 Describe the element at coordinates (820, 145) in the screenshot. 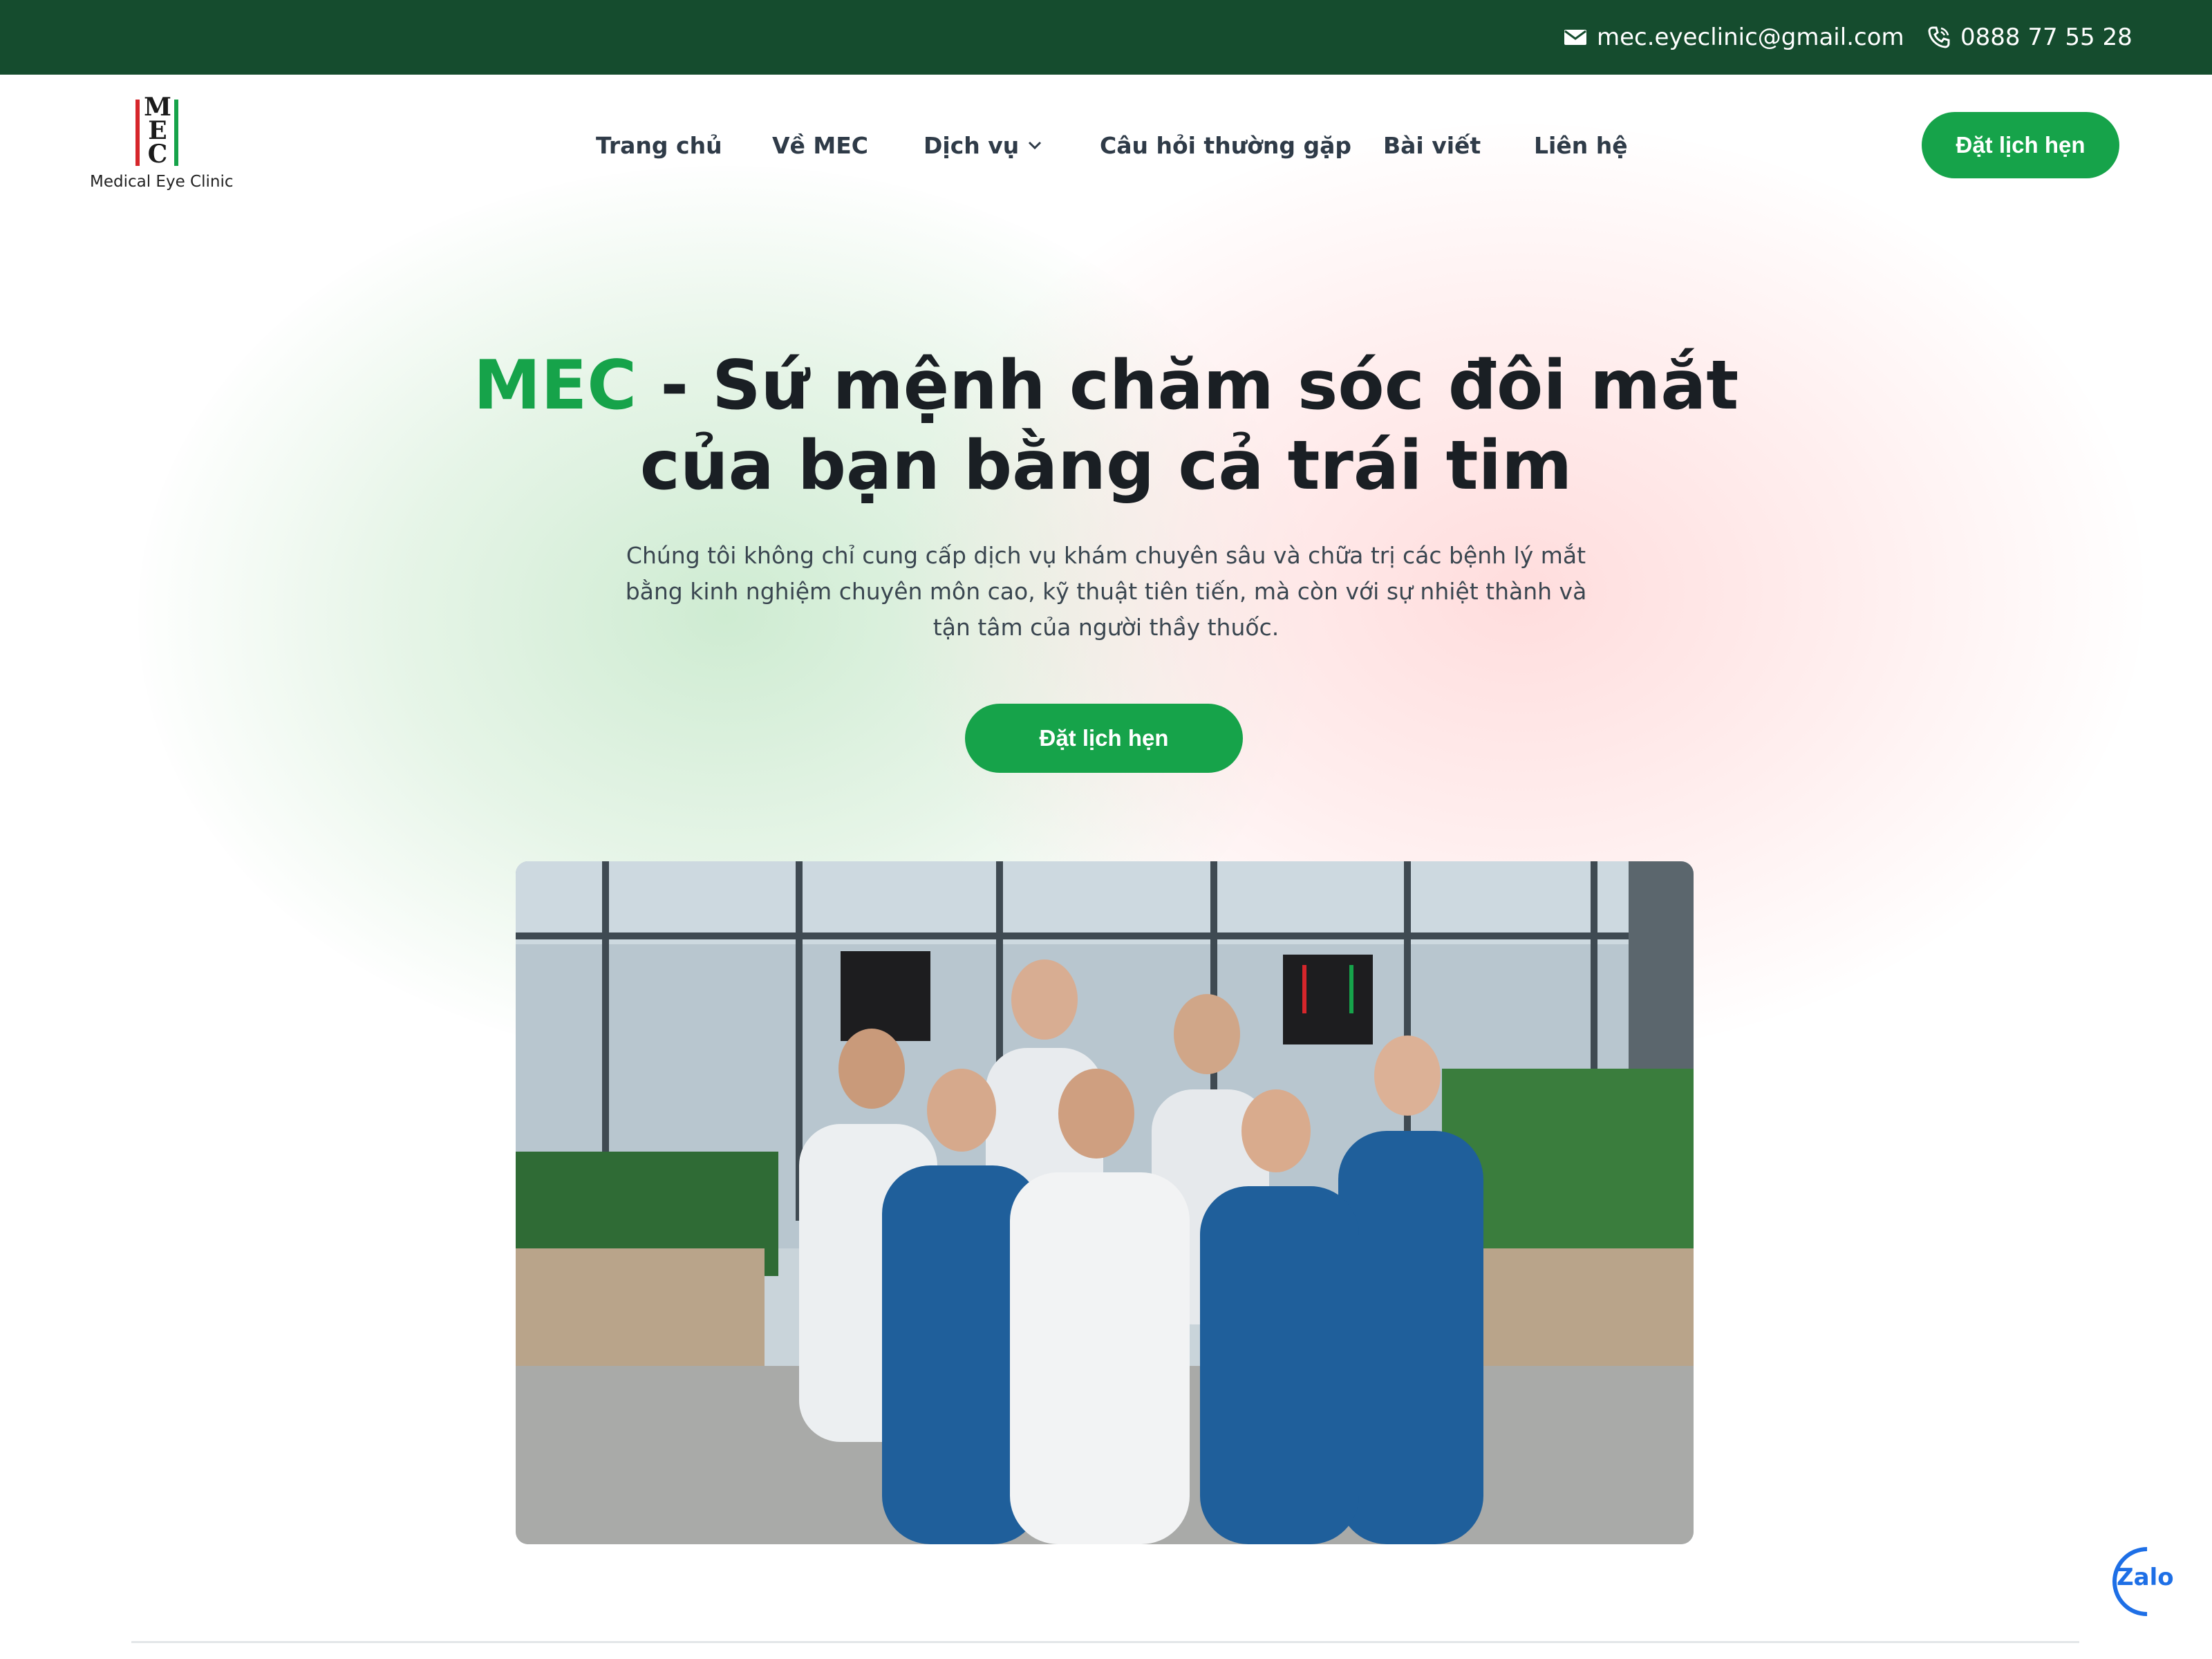

I see `nav-item-about: Về MEC` at that location.